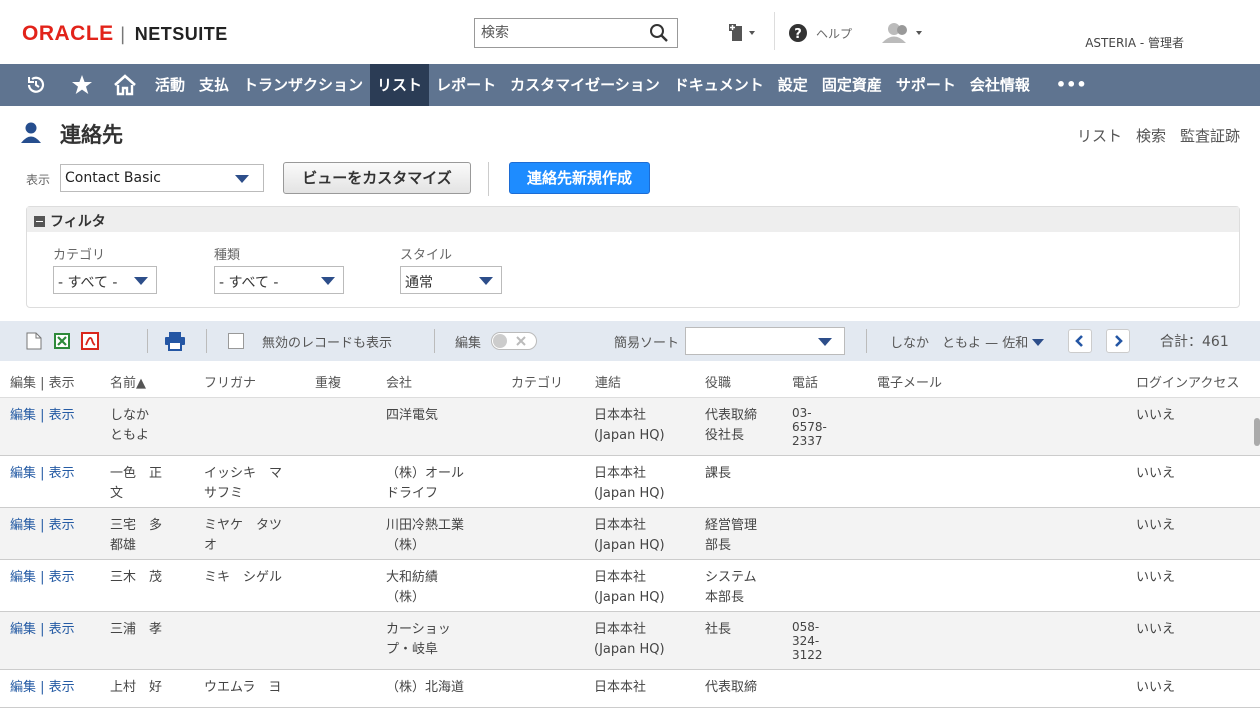 This screenshot has width=1260, height=708. What do you see at coordinates (227, 255) in the screenshot?
I see `filter-type-label: 種類` at bounding box center [227, 255].